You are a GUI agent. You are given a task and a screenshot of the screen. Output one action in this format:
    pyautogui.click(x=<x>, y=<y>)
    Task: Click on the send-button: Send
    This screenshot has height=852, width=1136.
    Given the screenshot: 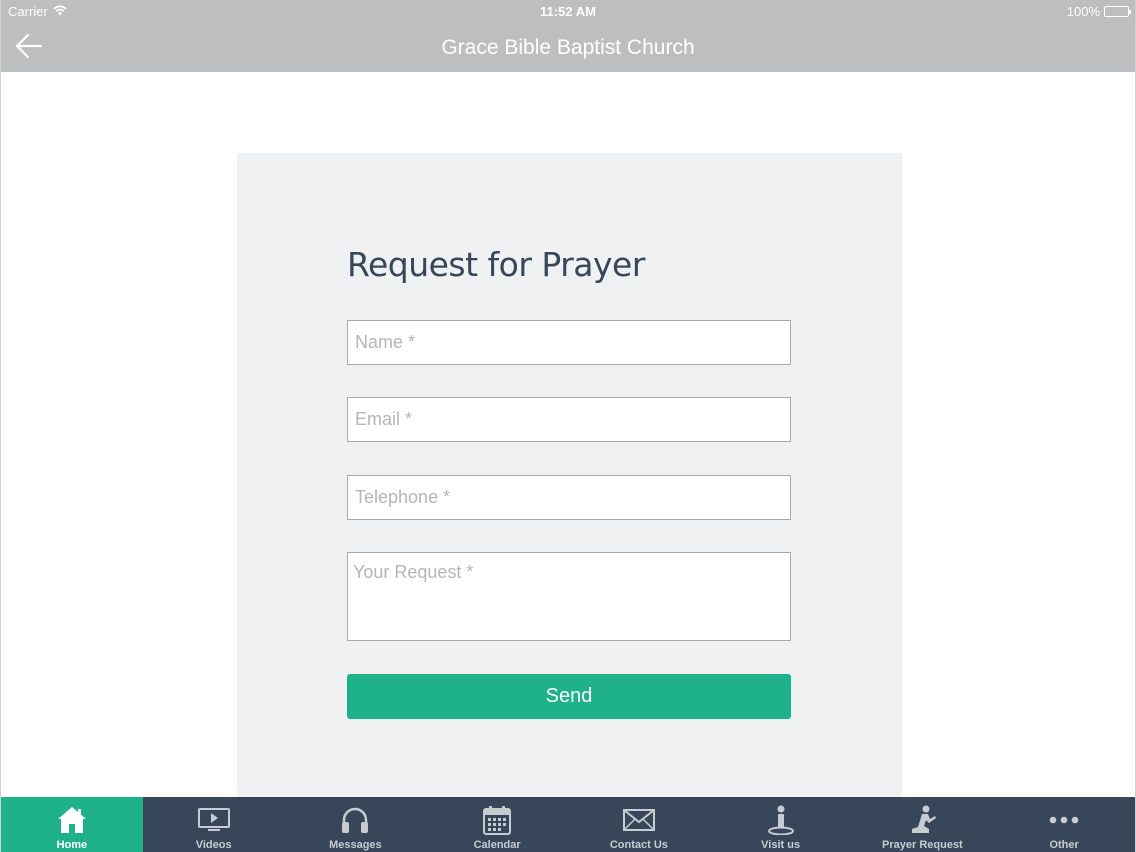 What is the action you would take?
    pyautogui.click(x=569, y=696)
    